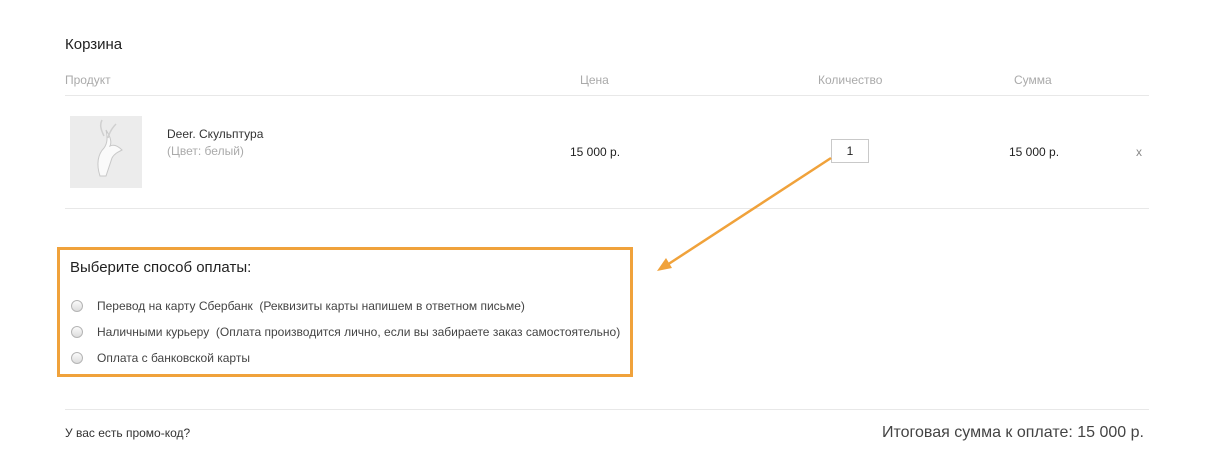 The width and height of the screenshot is (1214, 453). I want to click on payment-option-label: Оплата с банковской карты, so click(173, 358).